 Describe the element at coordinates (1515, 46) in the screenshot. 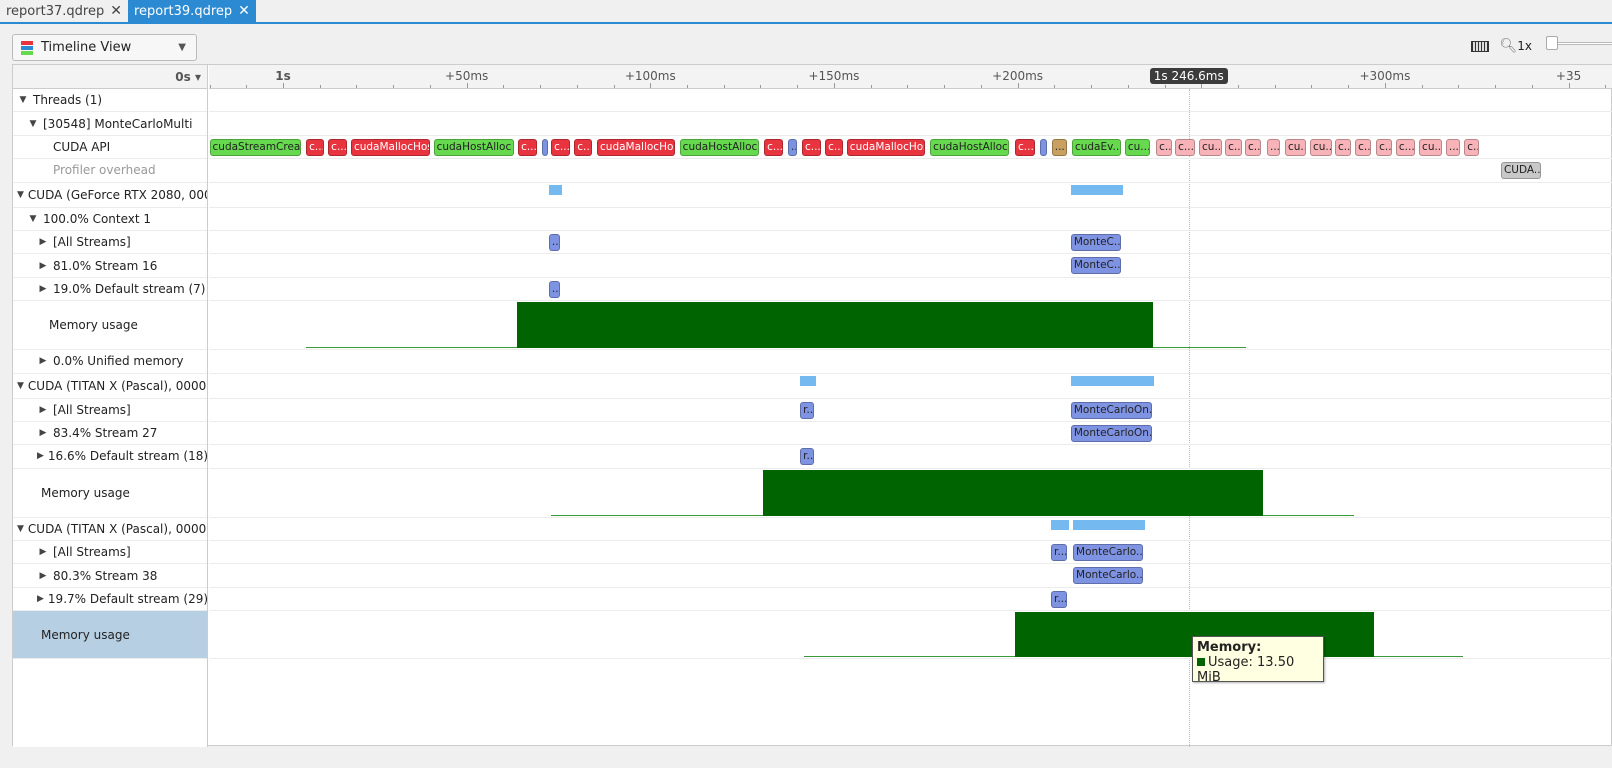

I see `zoom-icon: 🔍︎1x` at that location.